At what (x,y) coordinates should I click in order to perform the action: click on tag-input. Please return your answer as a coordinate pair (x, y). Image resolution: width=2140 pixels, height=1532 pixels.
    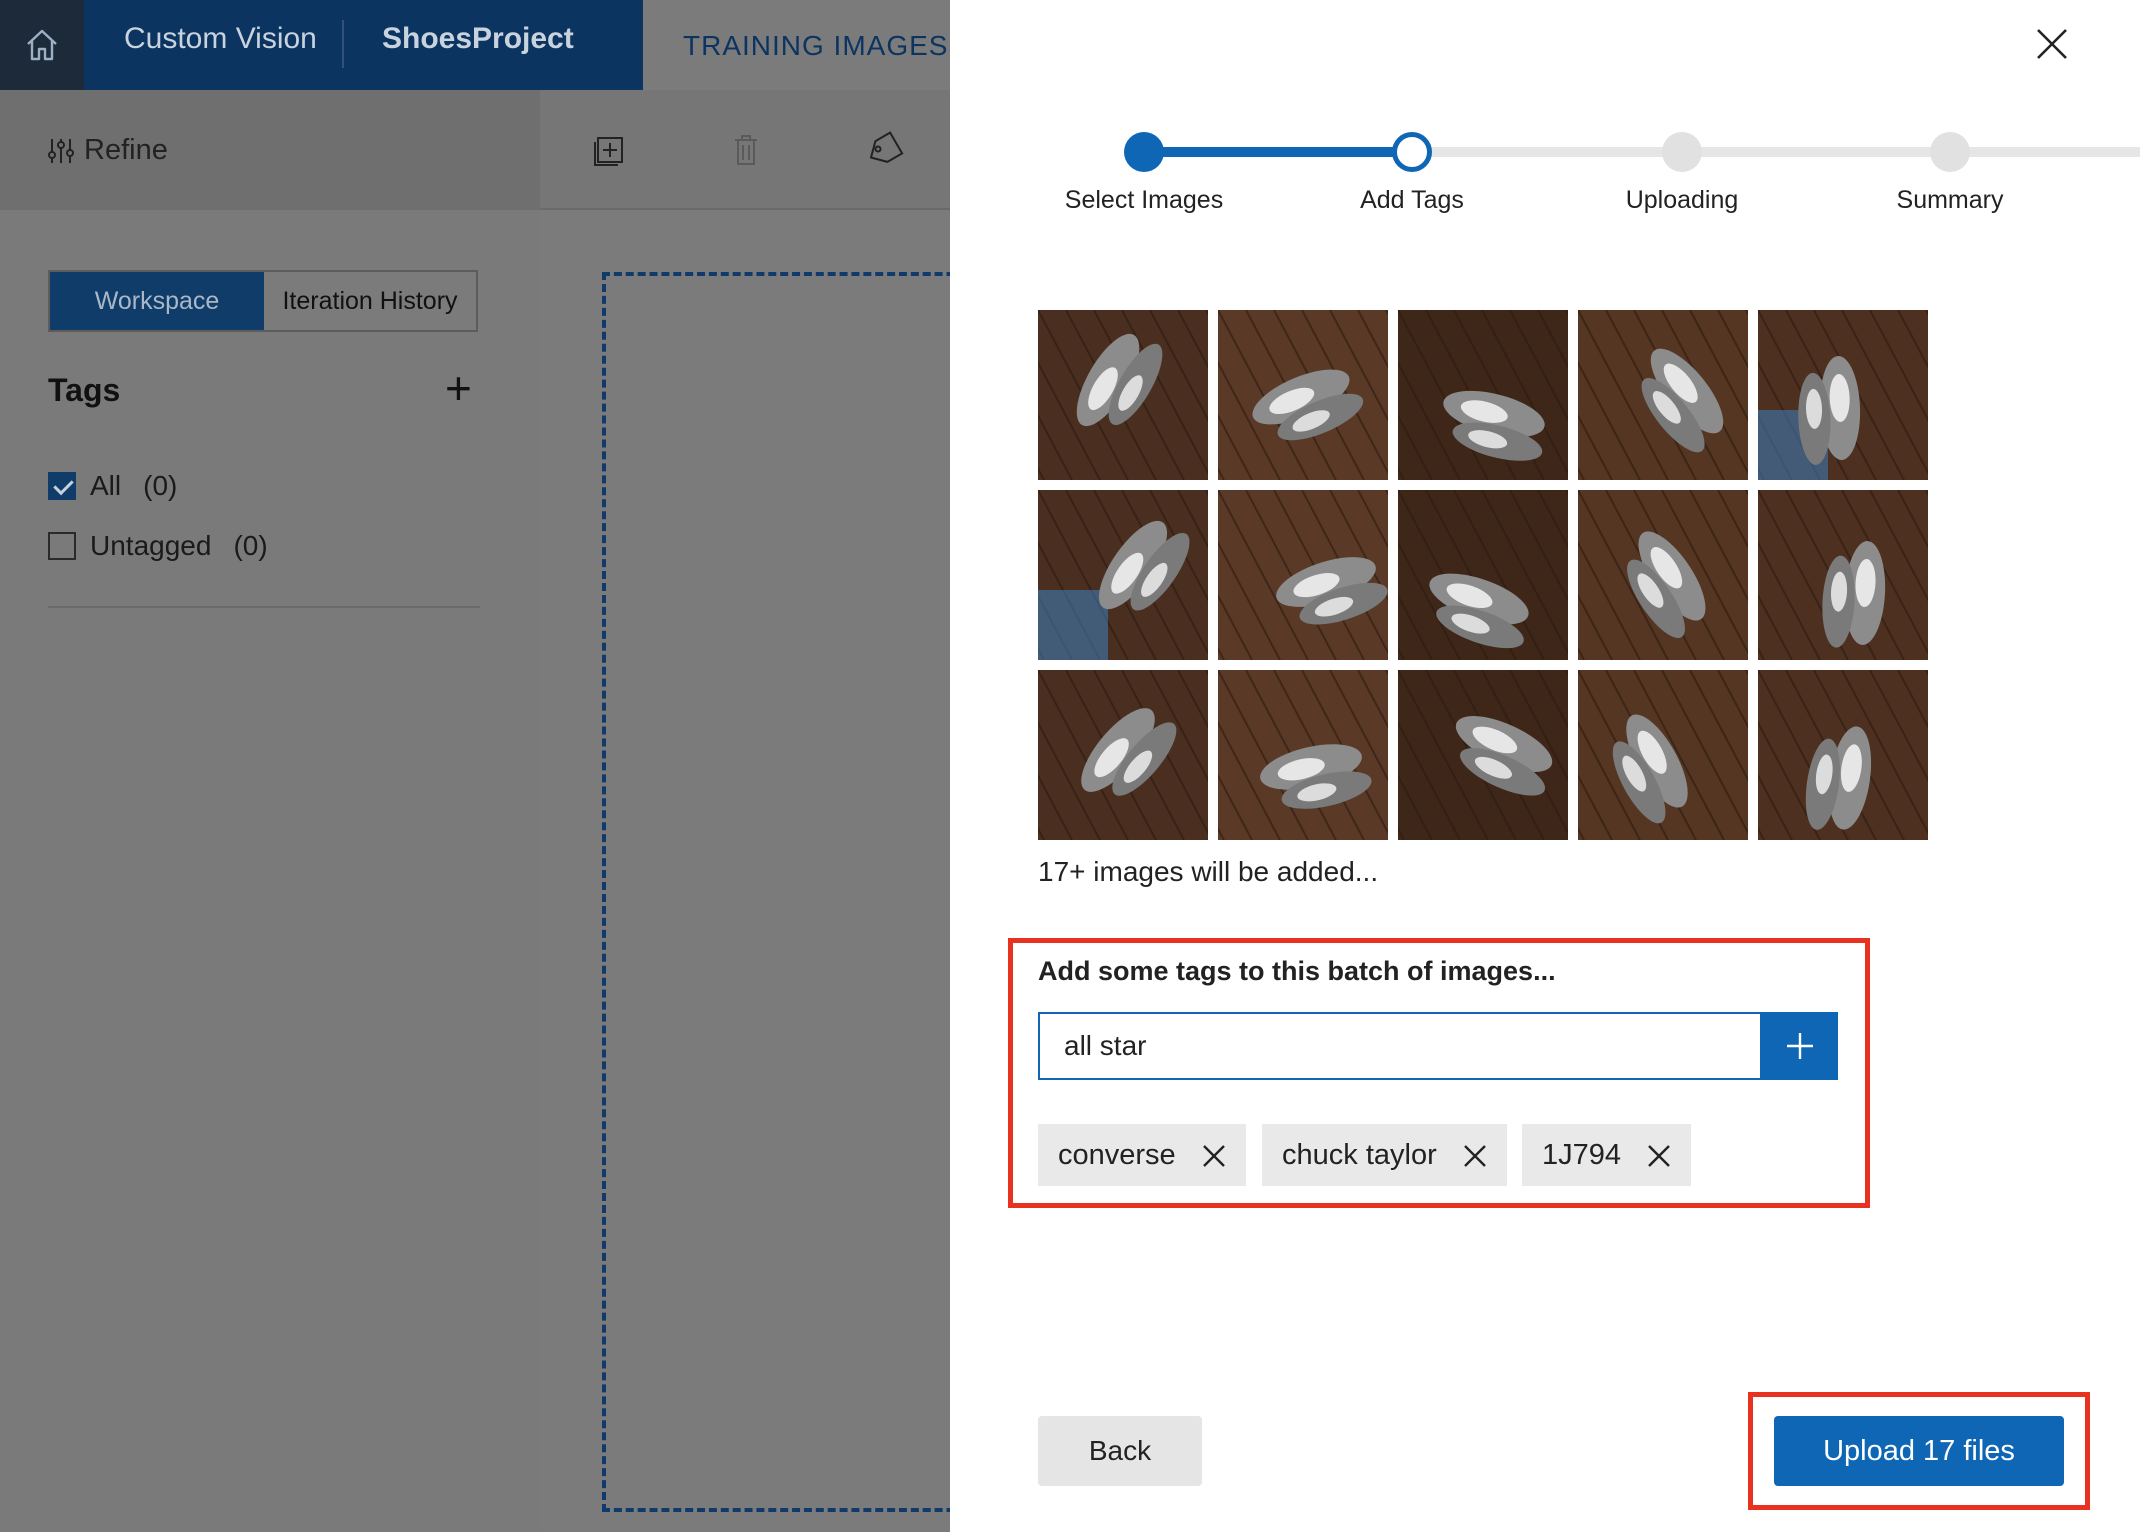
    Looking at the image, I should click on (1400, 1046).